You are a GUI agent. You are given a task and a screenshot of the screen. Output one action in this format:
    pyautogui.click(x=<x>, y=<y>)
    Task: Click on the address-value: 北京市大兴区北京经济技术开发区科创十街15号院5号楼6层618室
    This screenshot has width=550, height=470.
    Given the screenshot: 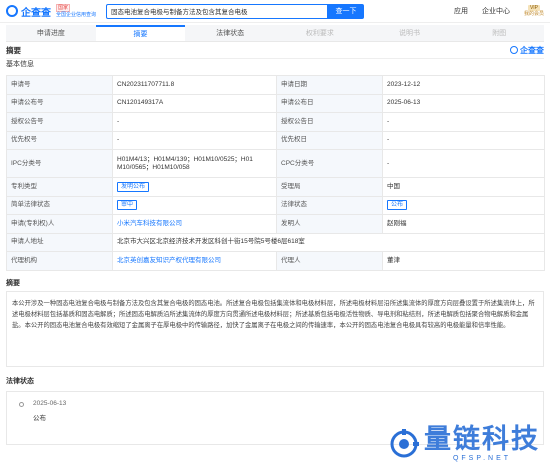 What is the action you would take?
    pyautogui.click(x=328, y=242)
    